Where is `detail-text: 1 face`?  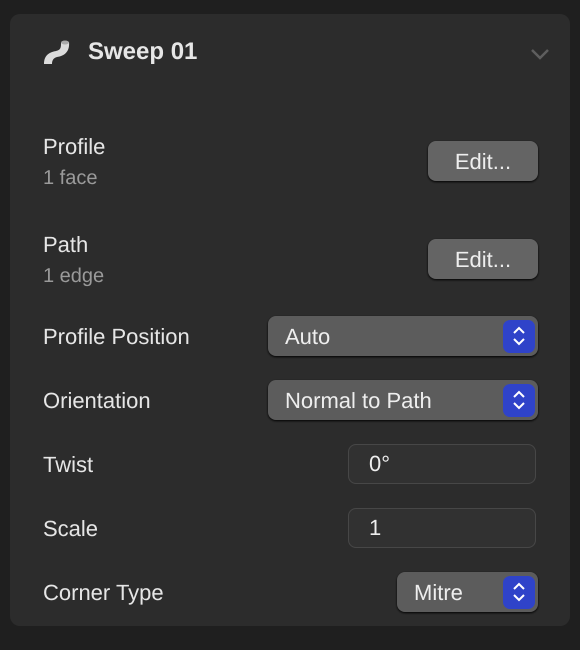
detail-text: 1 face is located at coordinates (70, 178).